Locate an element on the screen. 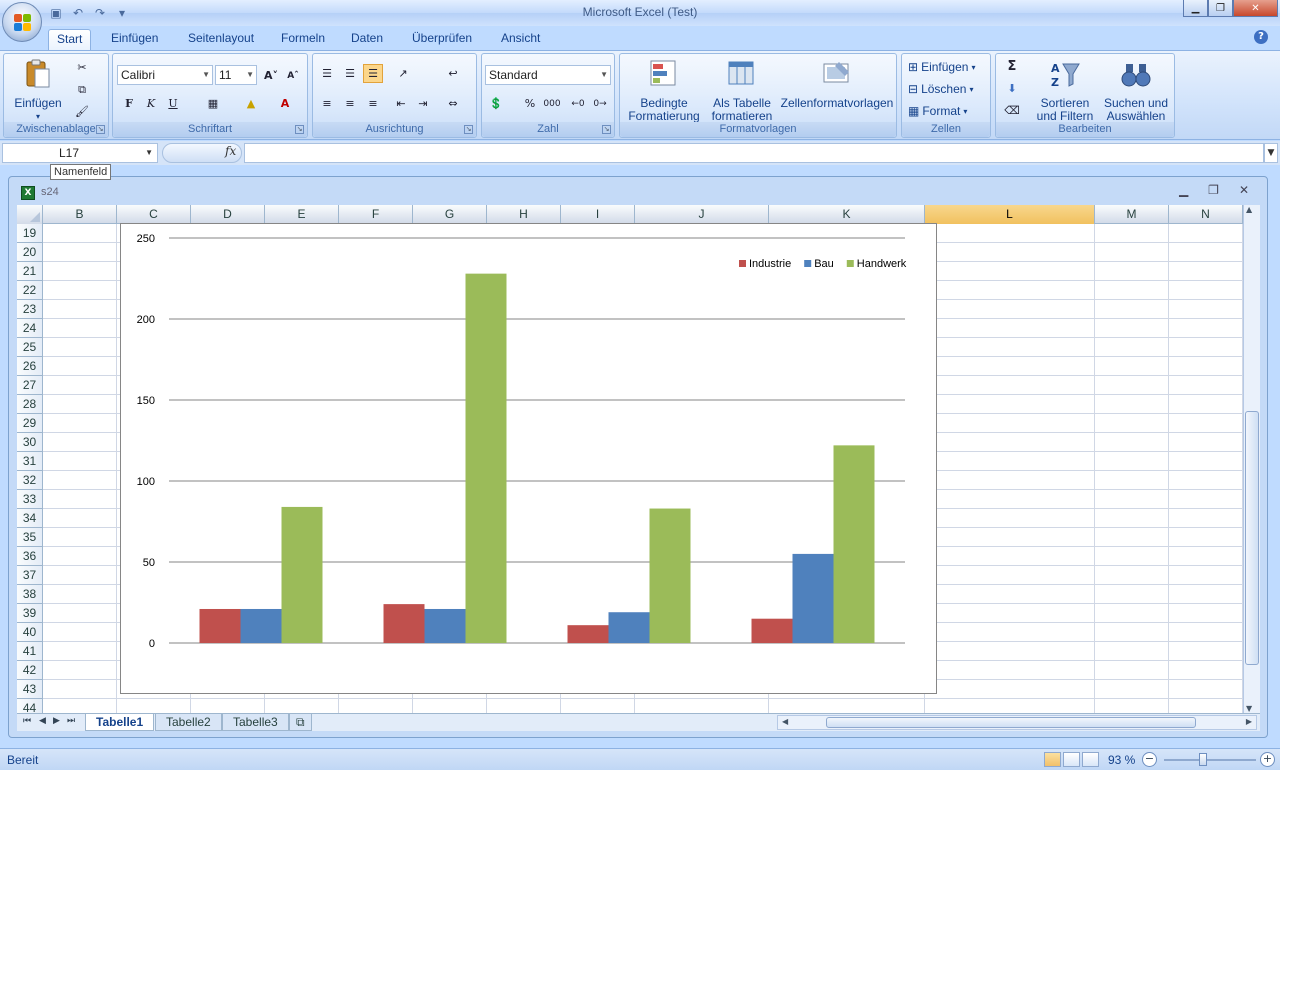 The height and width of the screenshot is (1007, 1312). zoom-slider is located at coordinates (1210, 760).